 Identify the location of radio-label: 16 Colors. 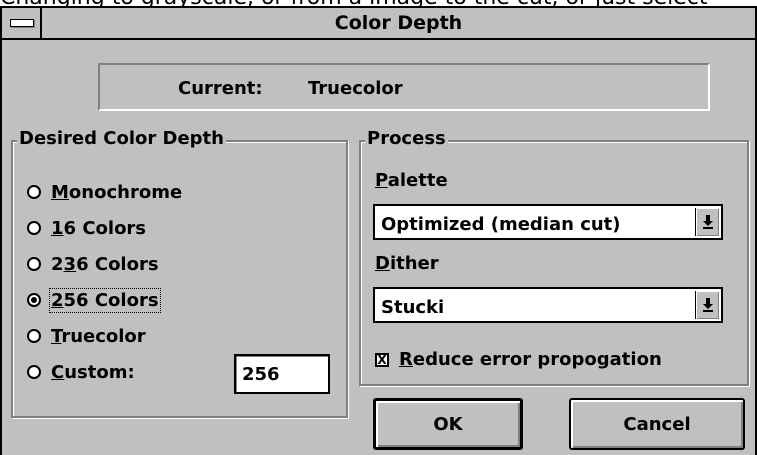
(99, 228).